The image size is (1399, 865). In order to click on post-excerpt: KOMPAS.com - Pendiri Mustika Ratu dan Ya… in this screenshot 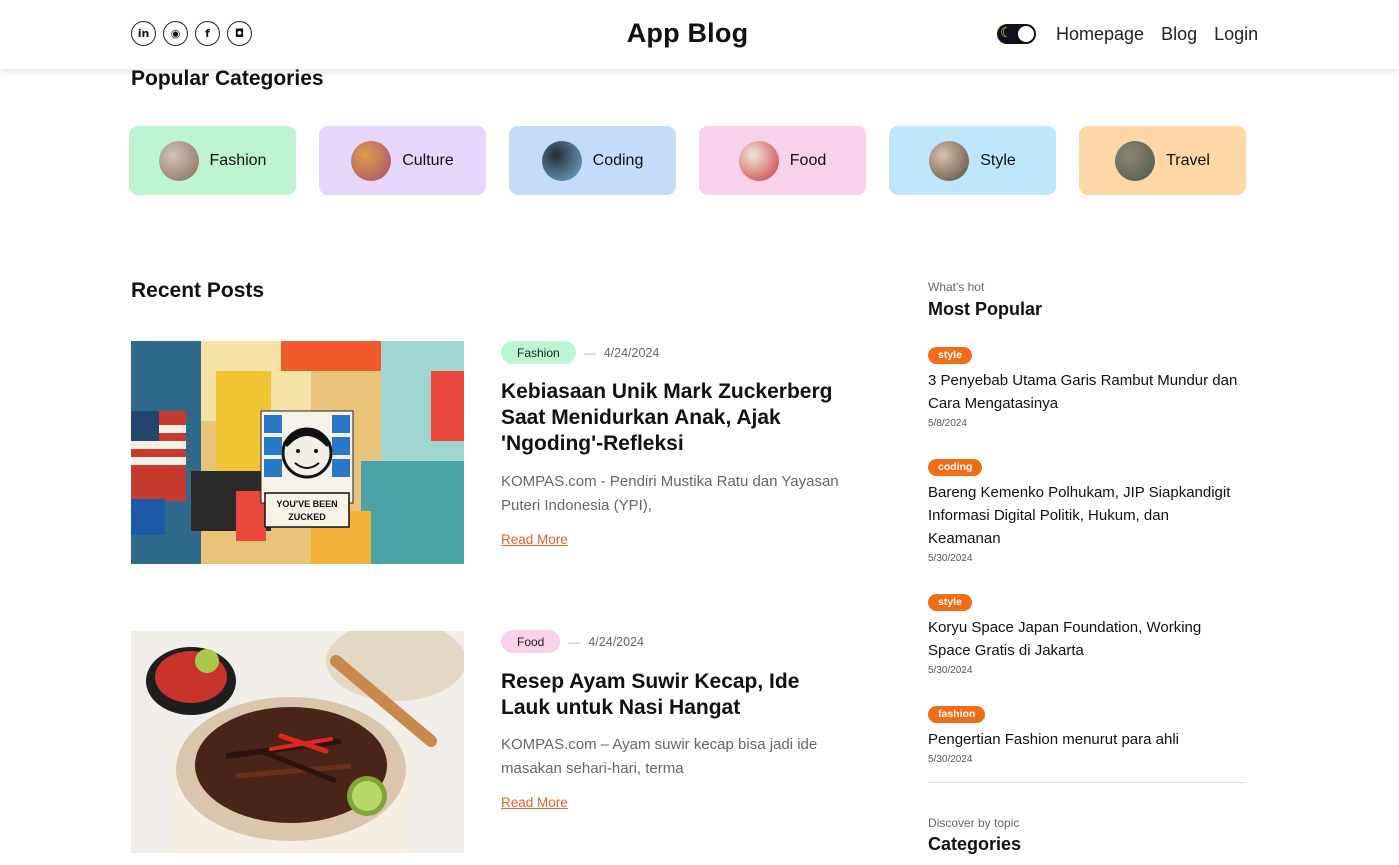, I will do `click(670, 493)`.